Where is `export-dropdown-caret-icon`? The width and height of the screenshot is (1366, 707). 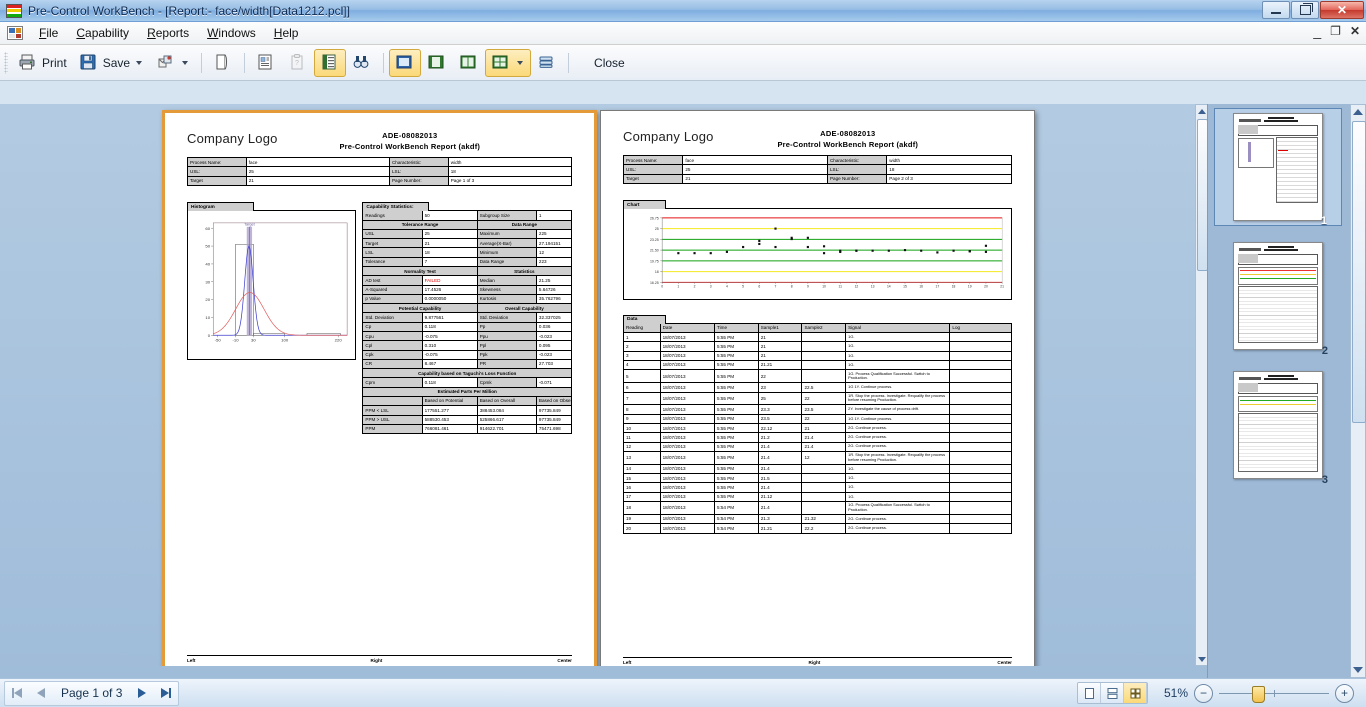 export-dropdown-caret-icon is located at coordinates (185, 62).